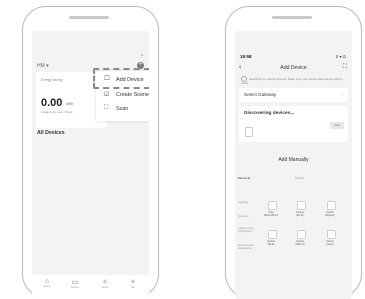 The height and width of the screenshot is (299, 365). I want to click on me-icon: ✧, so click(133, 282).